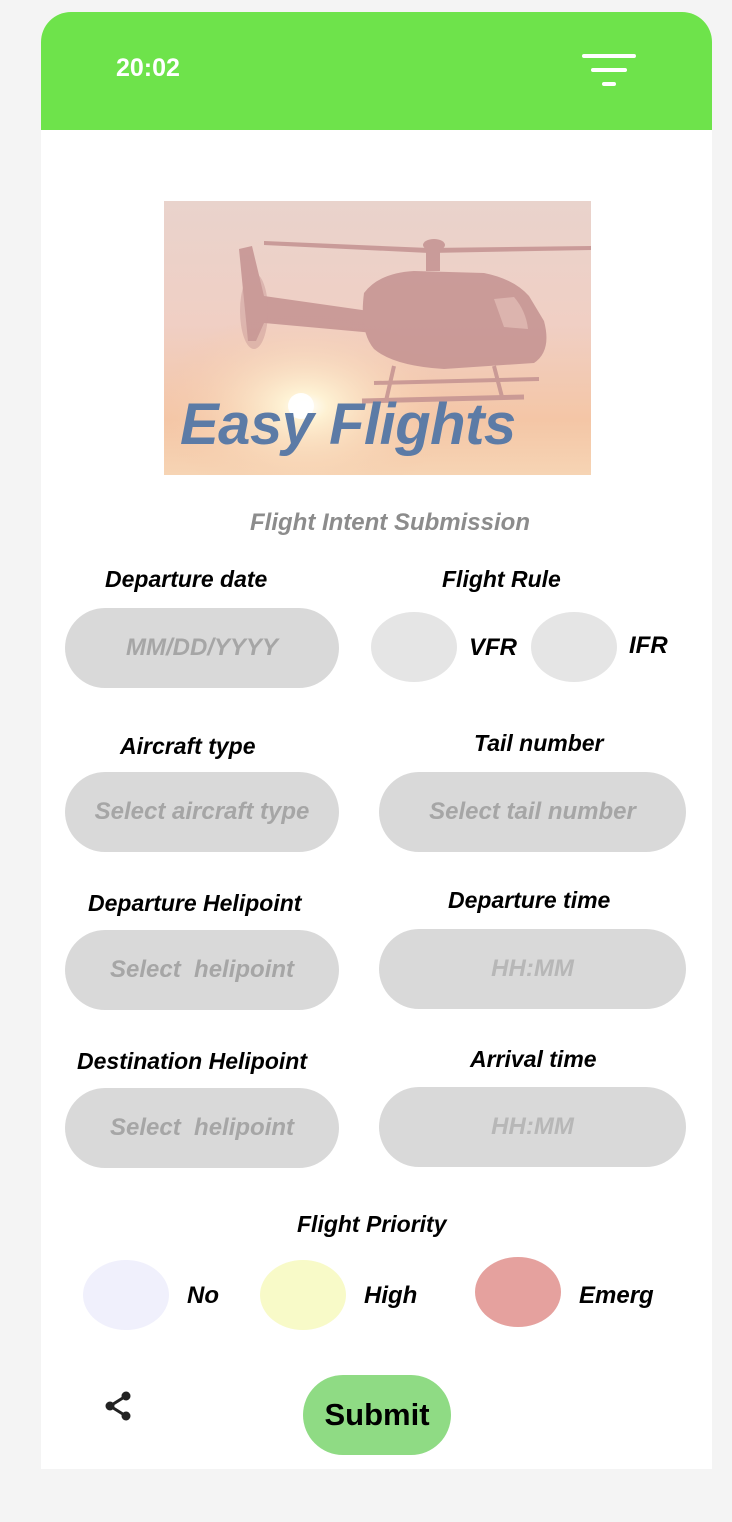 The width and height of the screenshot is (732, 1522). I want to click on vfr-radio, so click(414, 647).